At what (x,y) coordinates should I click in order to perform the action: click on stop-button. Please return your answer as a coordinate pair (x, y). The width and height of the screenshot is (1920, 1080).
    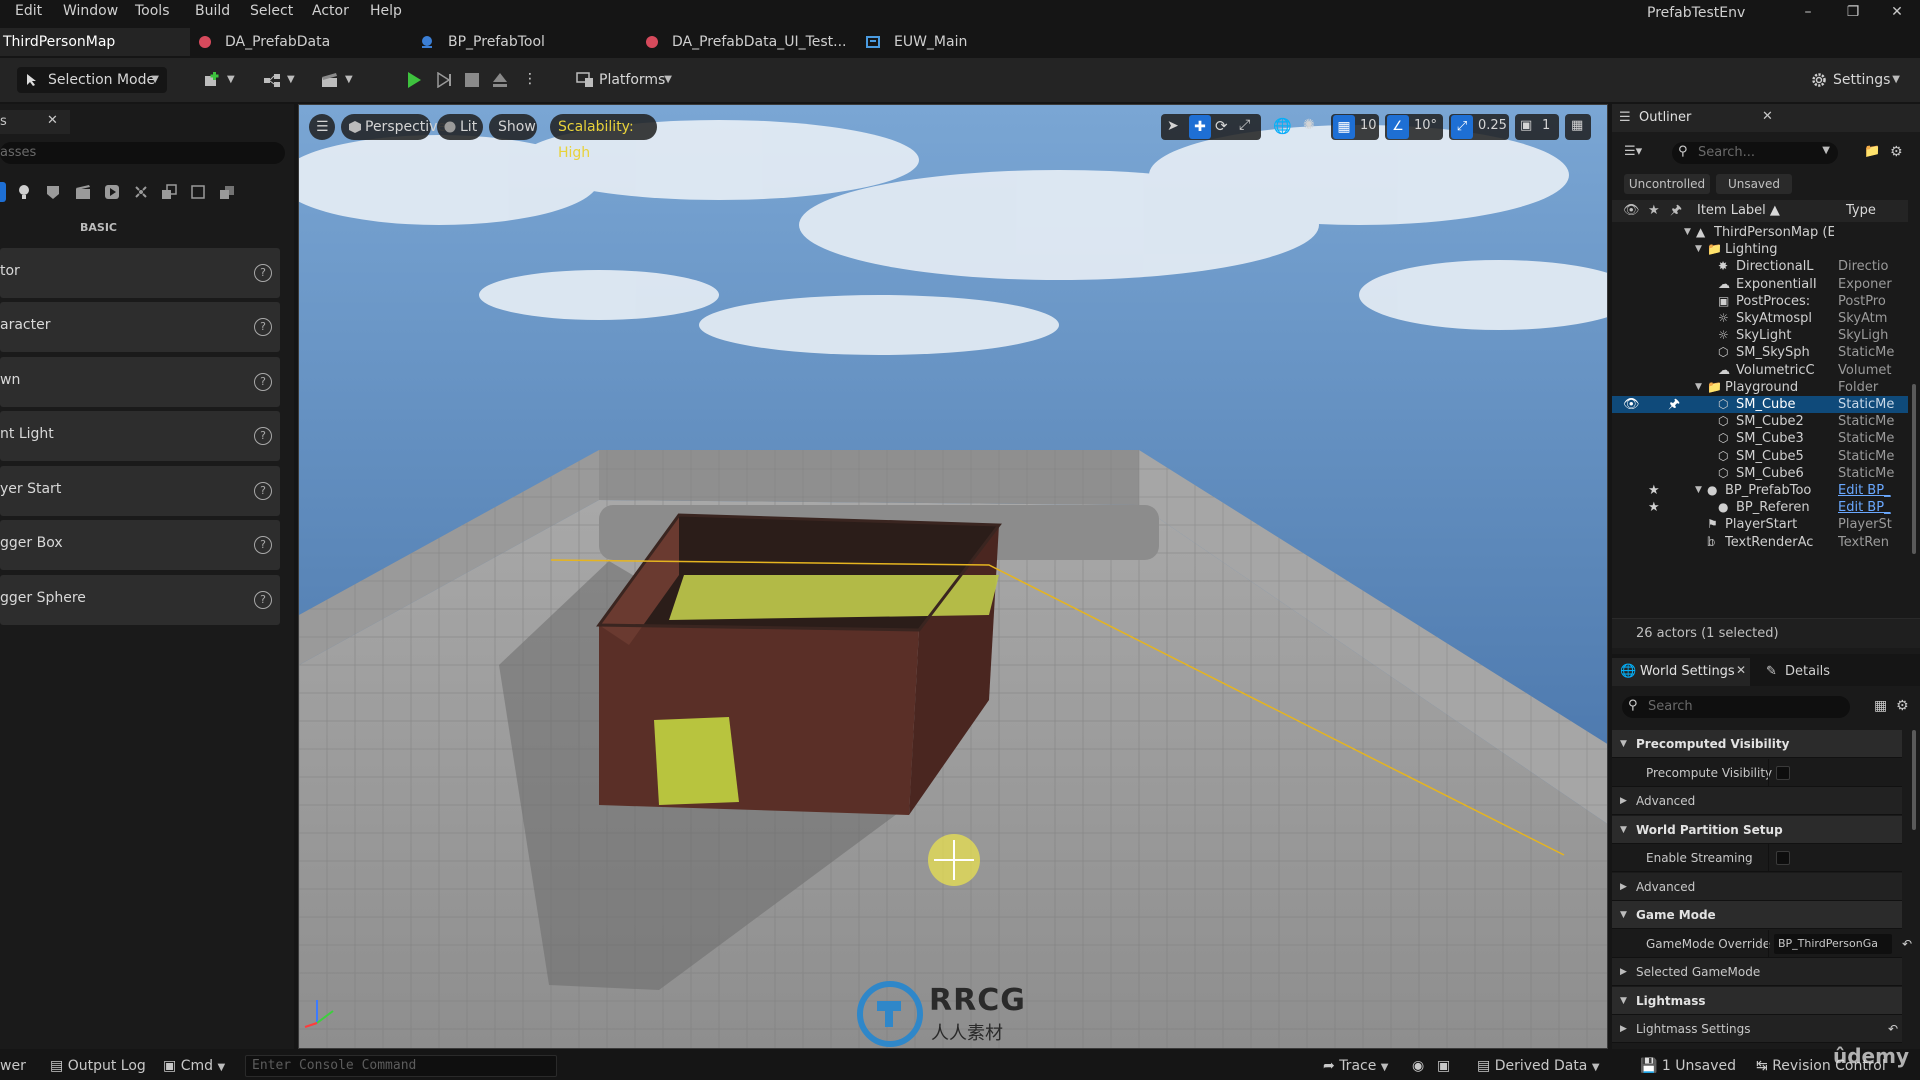
    Looking at the image, I should click on (472, 80).